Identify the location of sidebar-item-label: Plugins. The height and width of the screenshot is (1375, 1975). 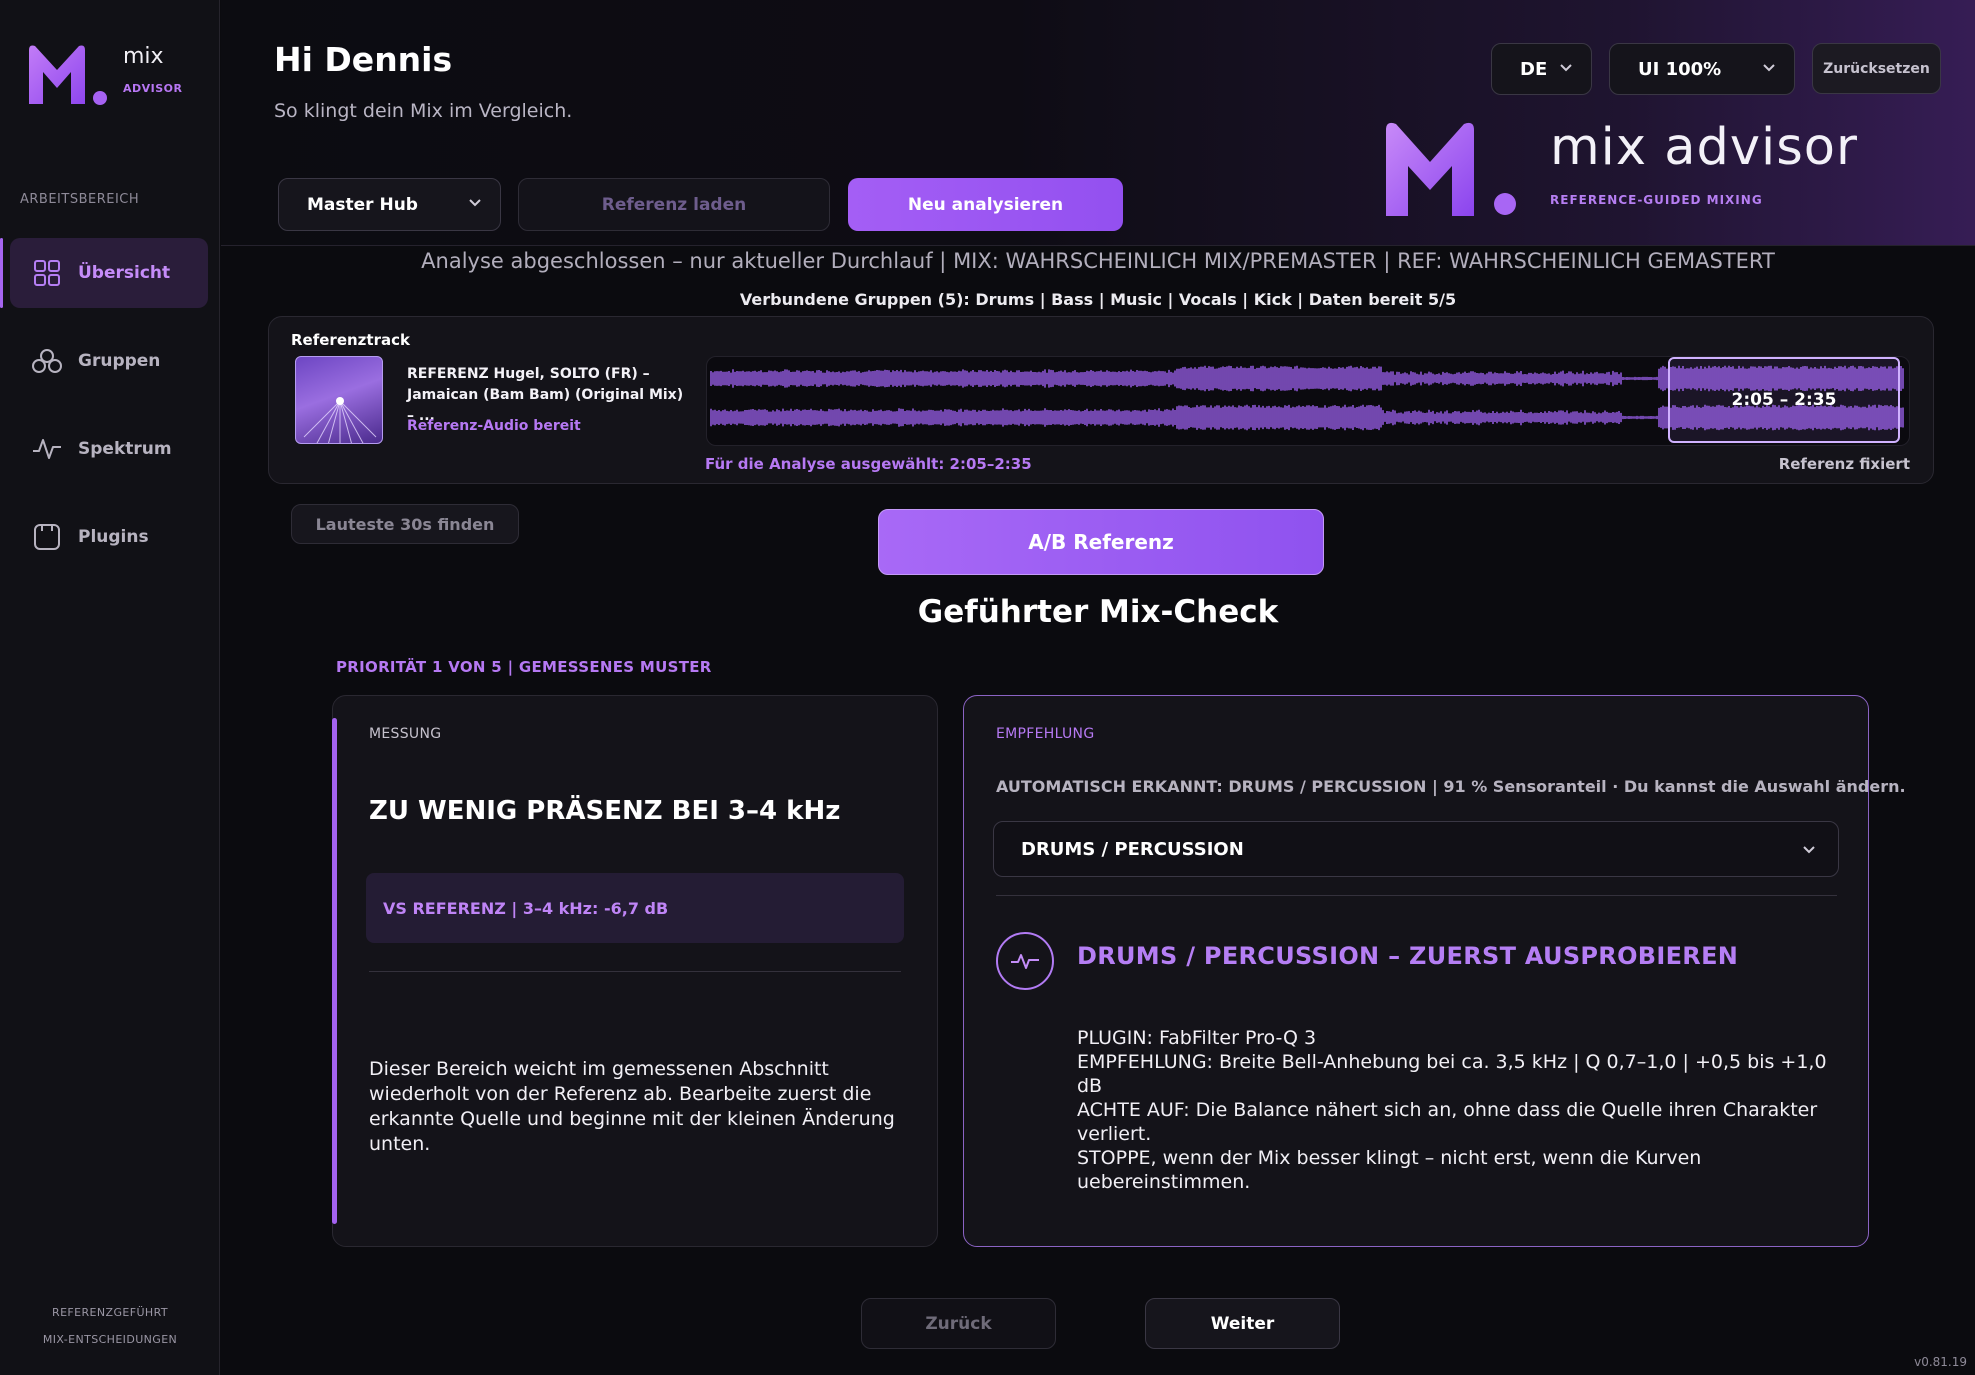
(113, 537).